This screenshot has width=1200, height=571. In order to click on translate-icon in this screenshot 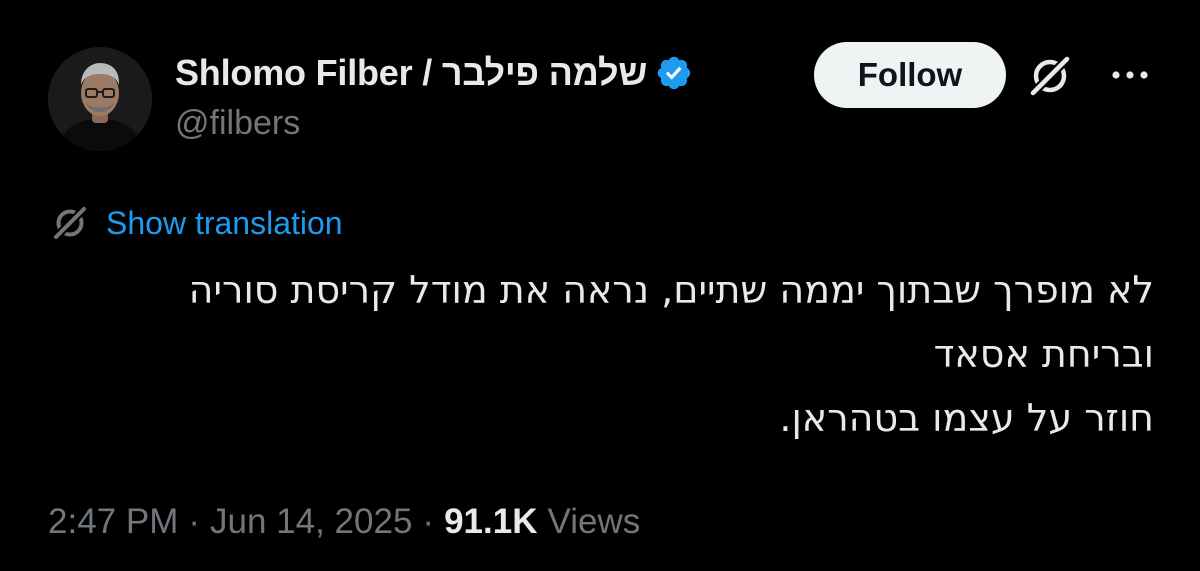, I will do `click(70, 223)`.